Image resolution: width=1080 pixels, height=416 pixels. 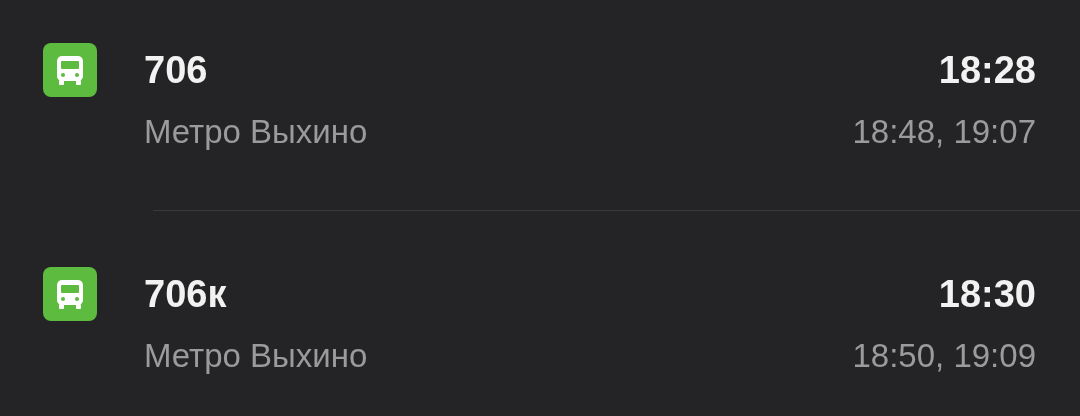 What do you see at coordinates (185, 294) in the screenshot?
I see `route-number: 706к` at bounding box center [185, 294].